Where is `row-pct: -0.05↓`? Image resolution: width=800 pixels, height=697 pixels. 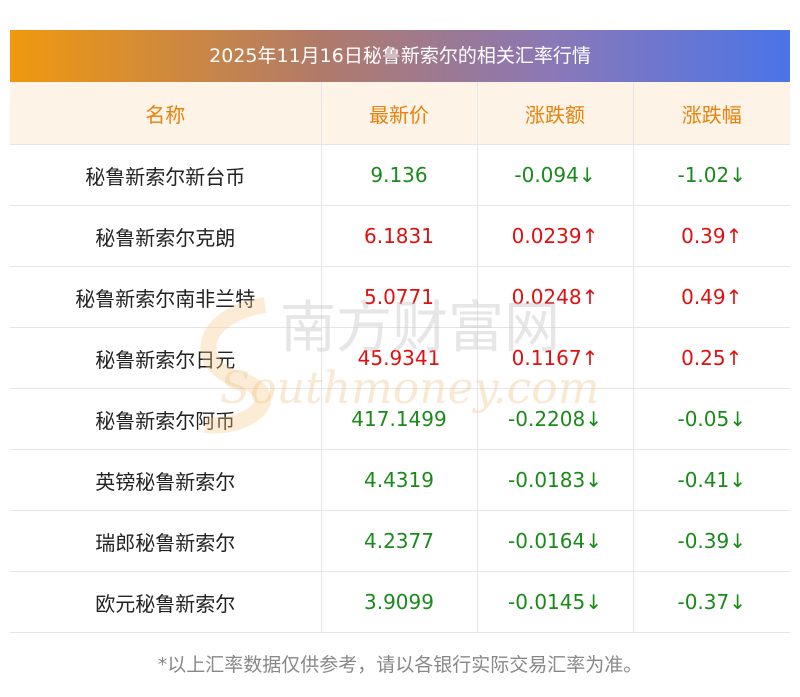 row-pct: -0.05↓ is located at coordinates (711, 419).